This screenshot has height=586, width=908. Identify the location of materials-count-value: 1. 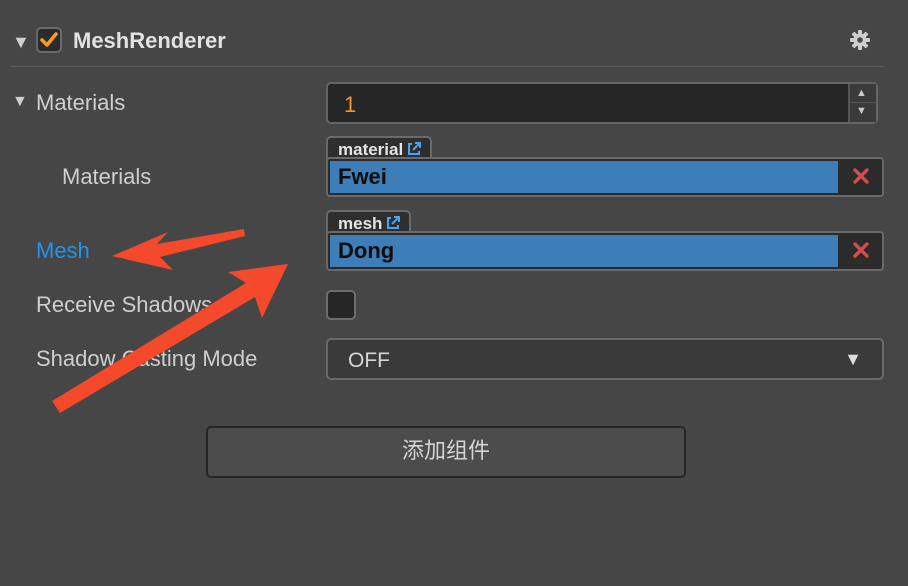
(350, 104).